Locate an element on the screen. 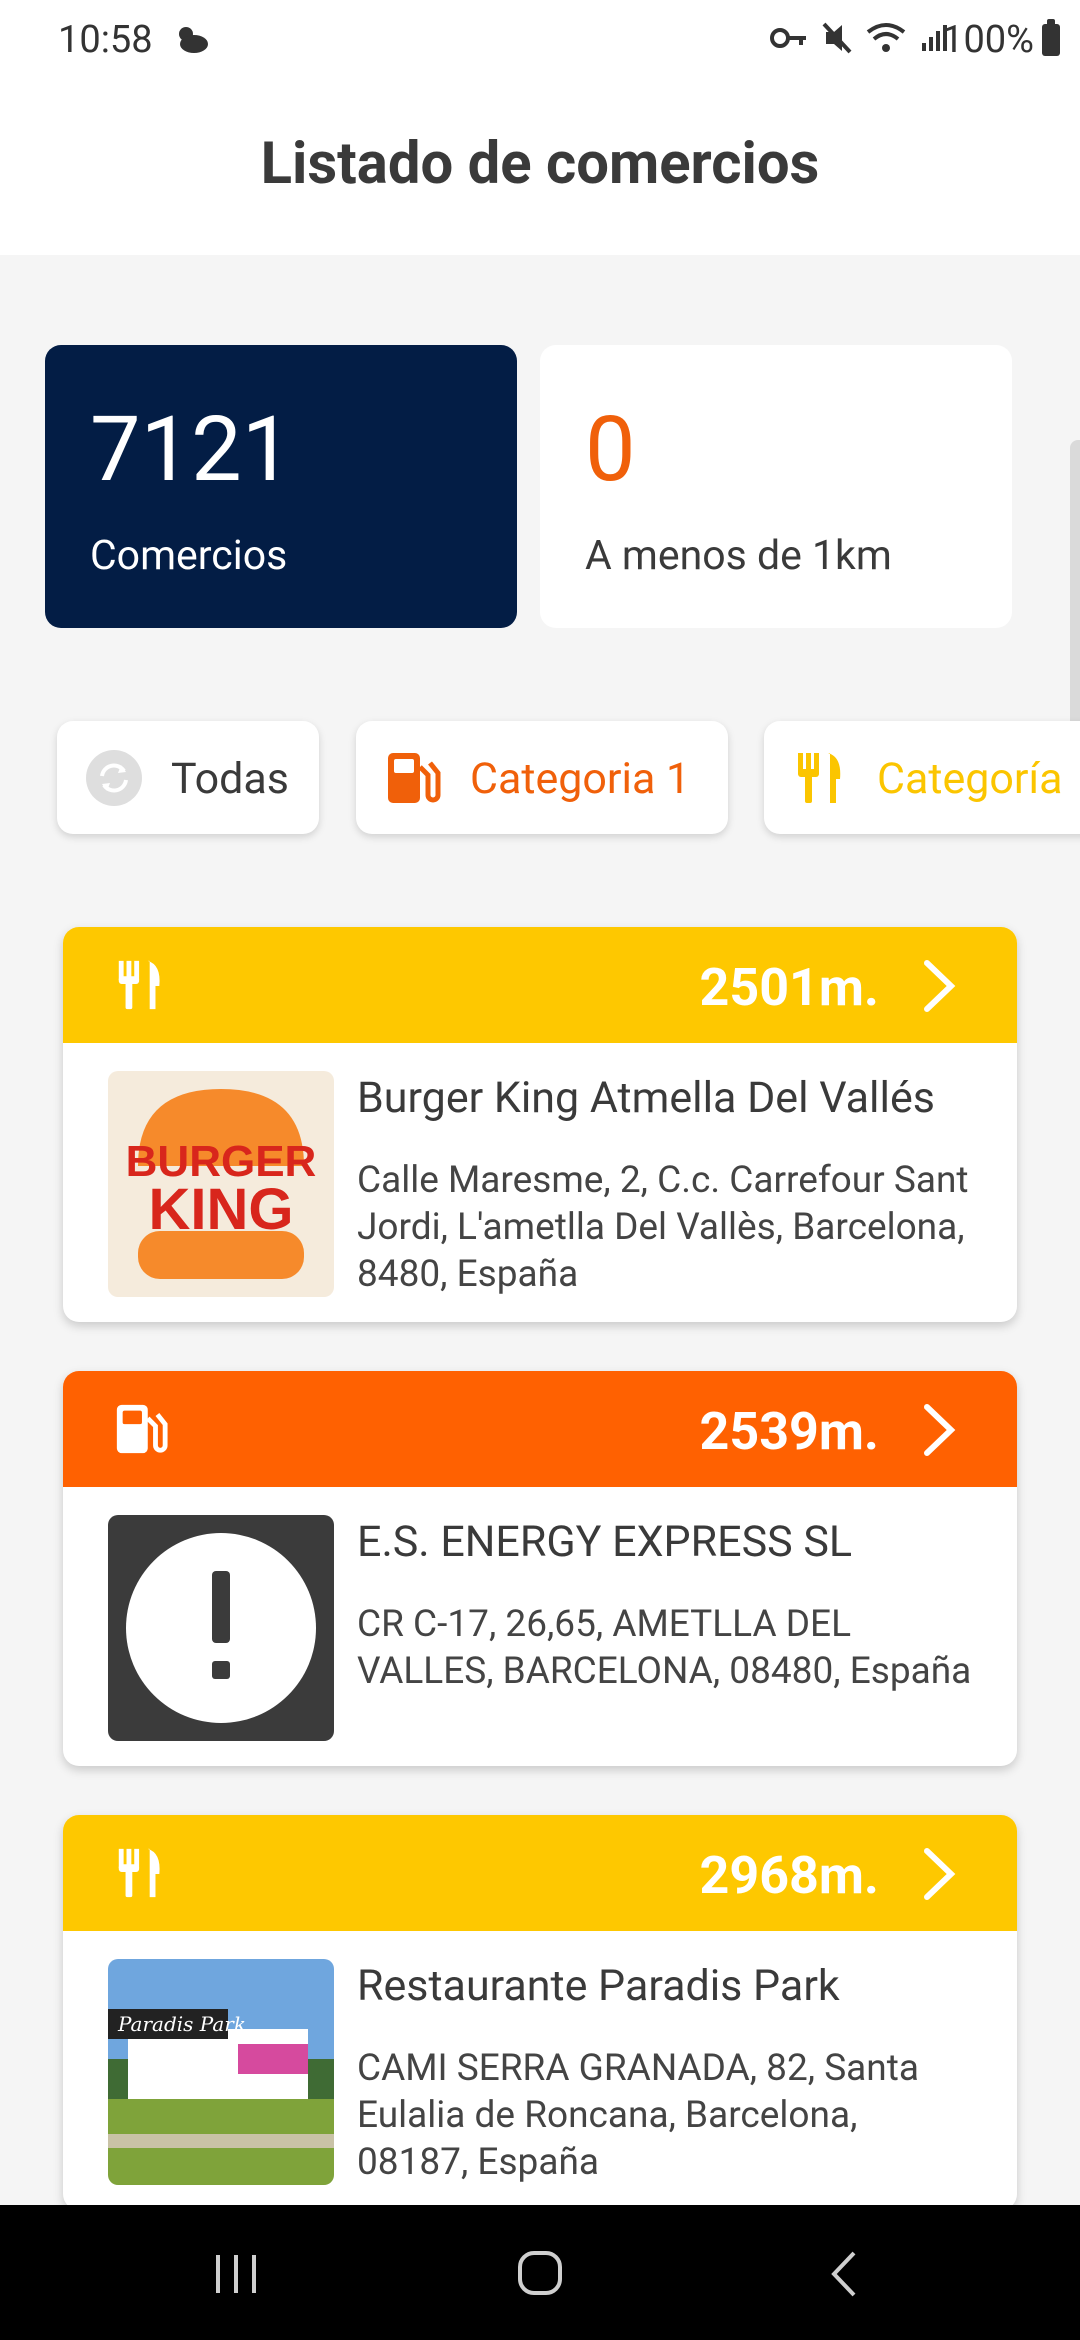 The width and height of the screenshot is (1080, 2340). battery-percent: 100% is located at coordinates (988, 40).